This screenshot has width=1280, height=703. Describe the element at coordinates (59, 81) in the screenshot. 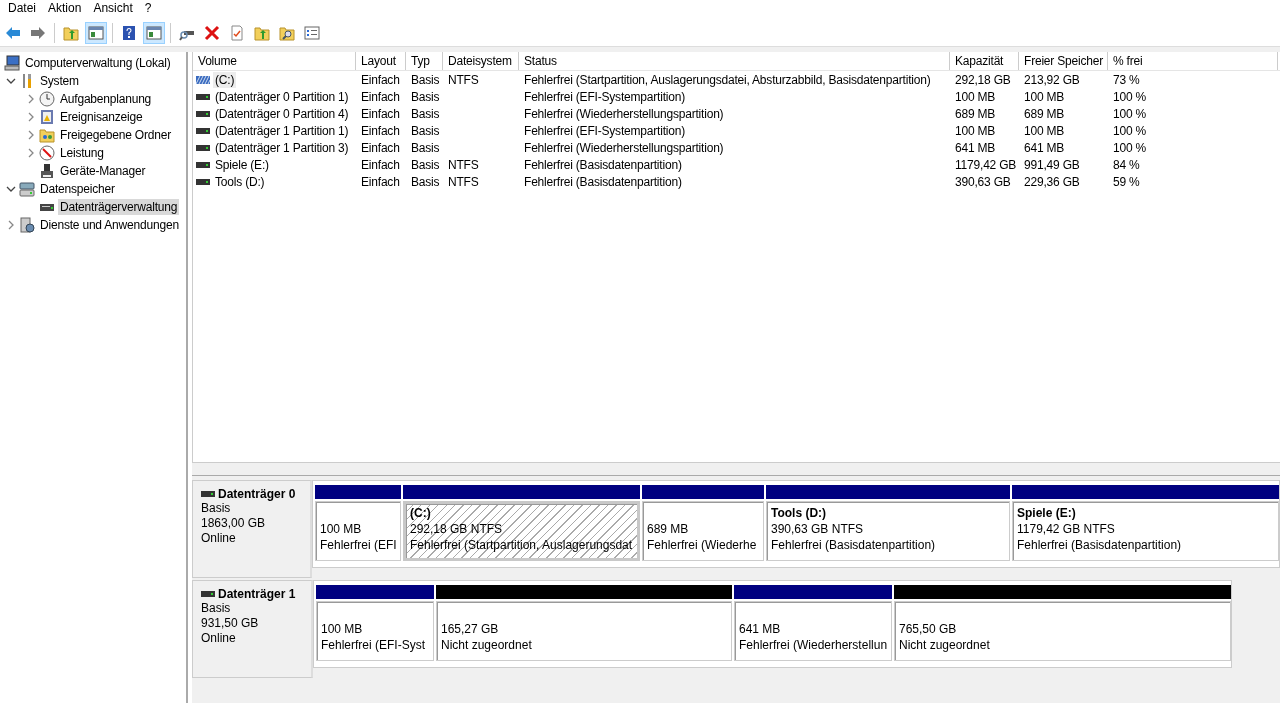

I see `tree-item: System` at that location.